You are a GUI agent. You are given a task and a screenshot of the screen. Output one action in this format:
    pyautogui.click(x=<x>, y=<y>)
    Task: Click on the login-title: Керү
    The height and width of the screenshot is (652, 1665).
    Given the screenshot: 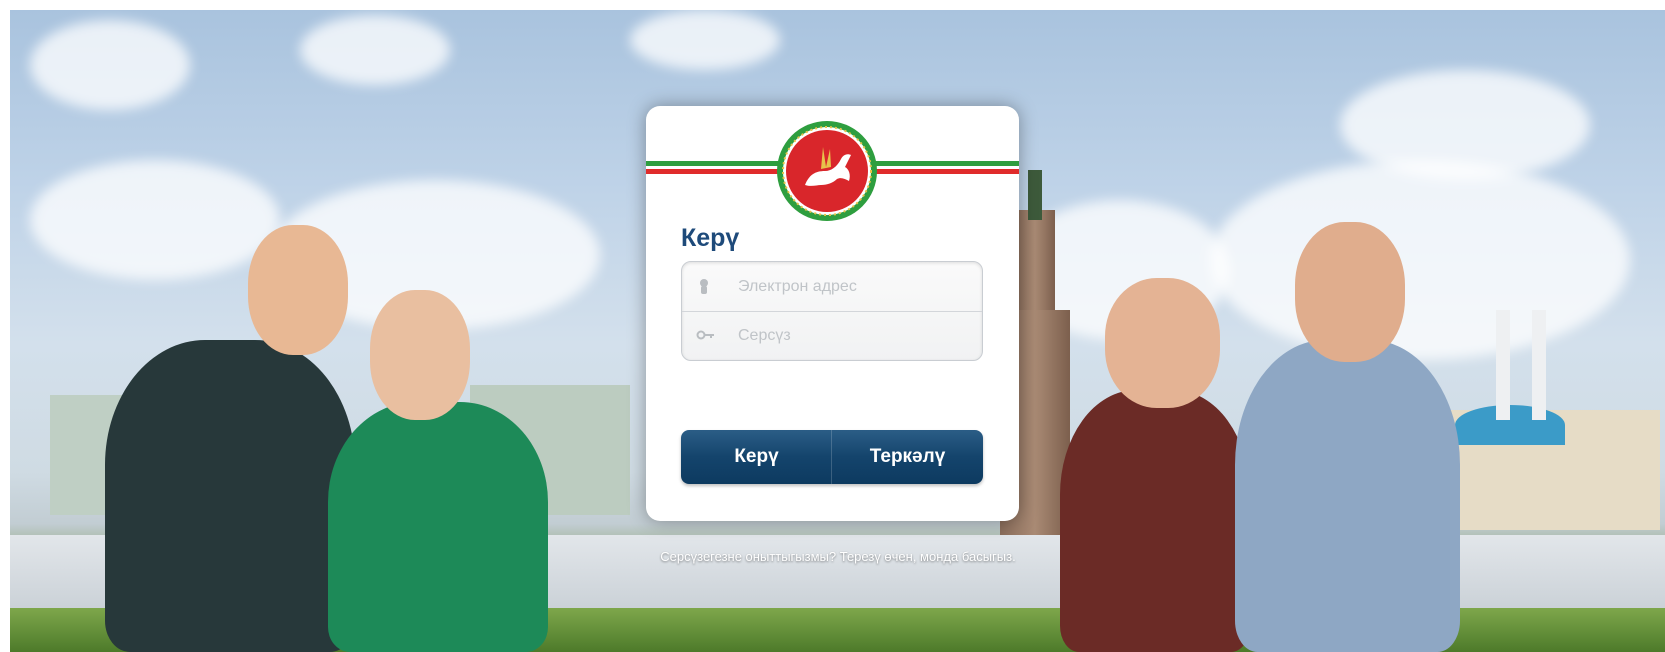 What is the action you would take?
    pyautogui.click(x=710, y=238)
    